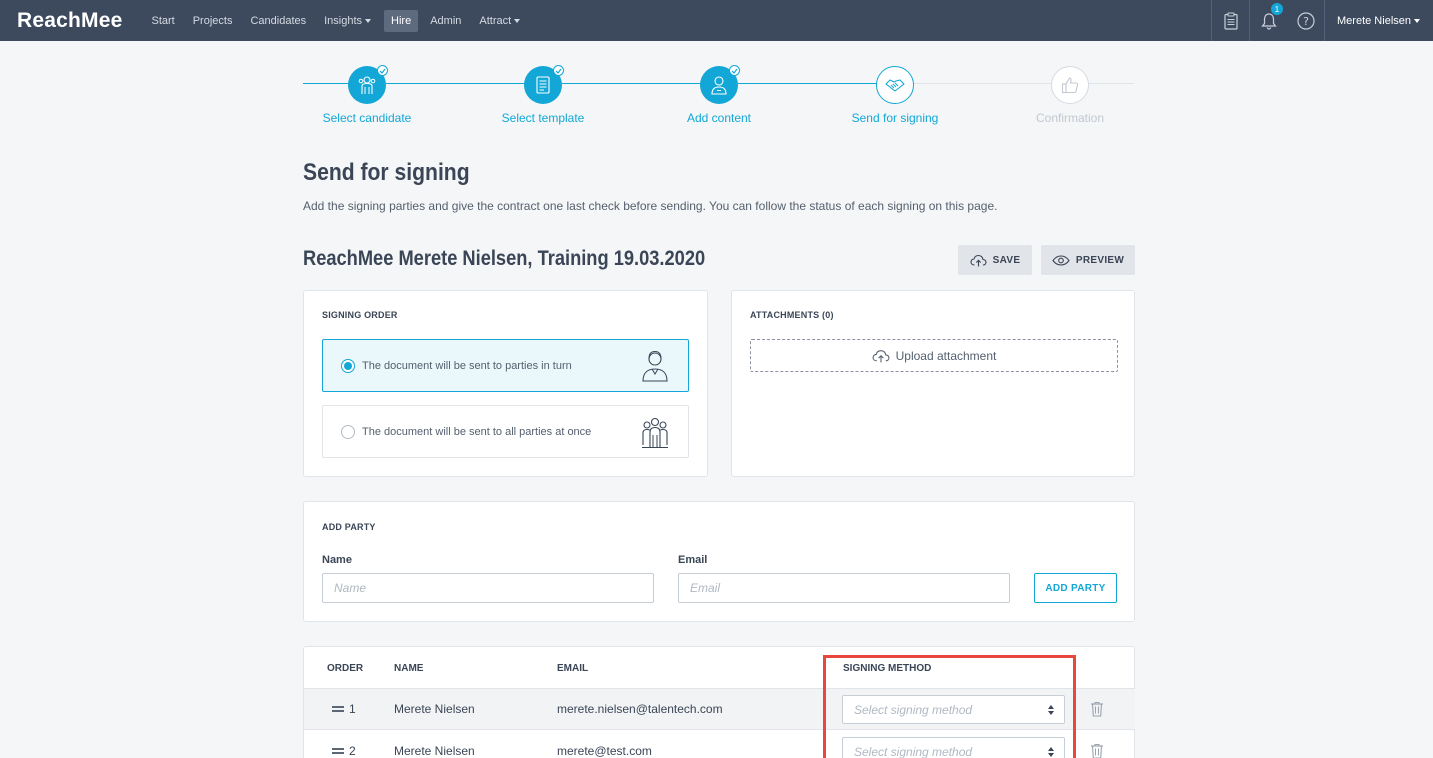  I want to click on email-label: Email, so click(693, 560).